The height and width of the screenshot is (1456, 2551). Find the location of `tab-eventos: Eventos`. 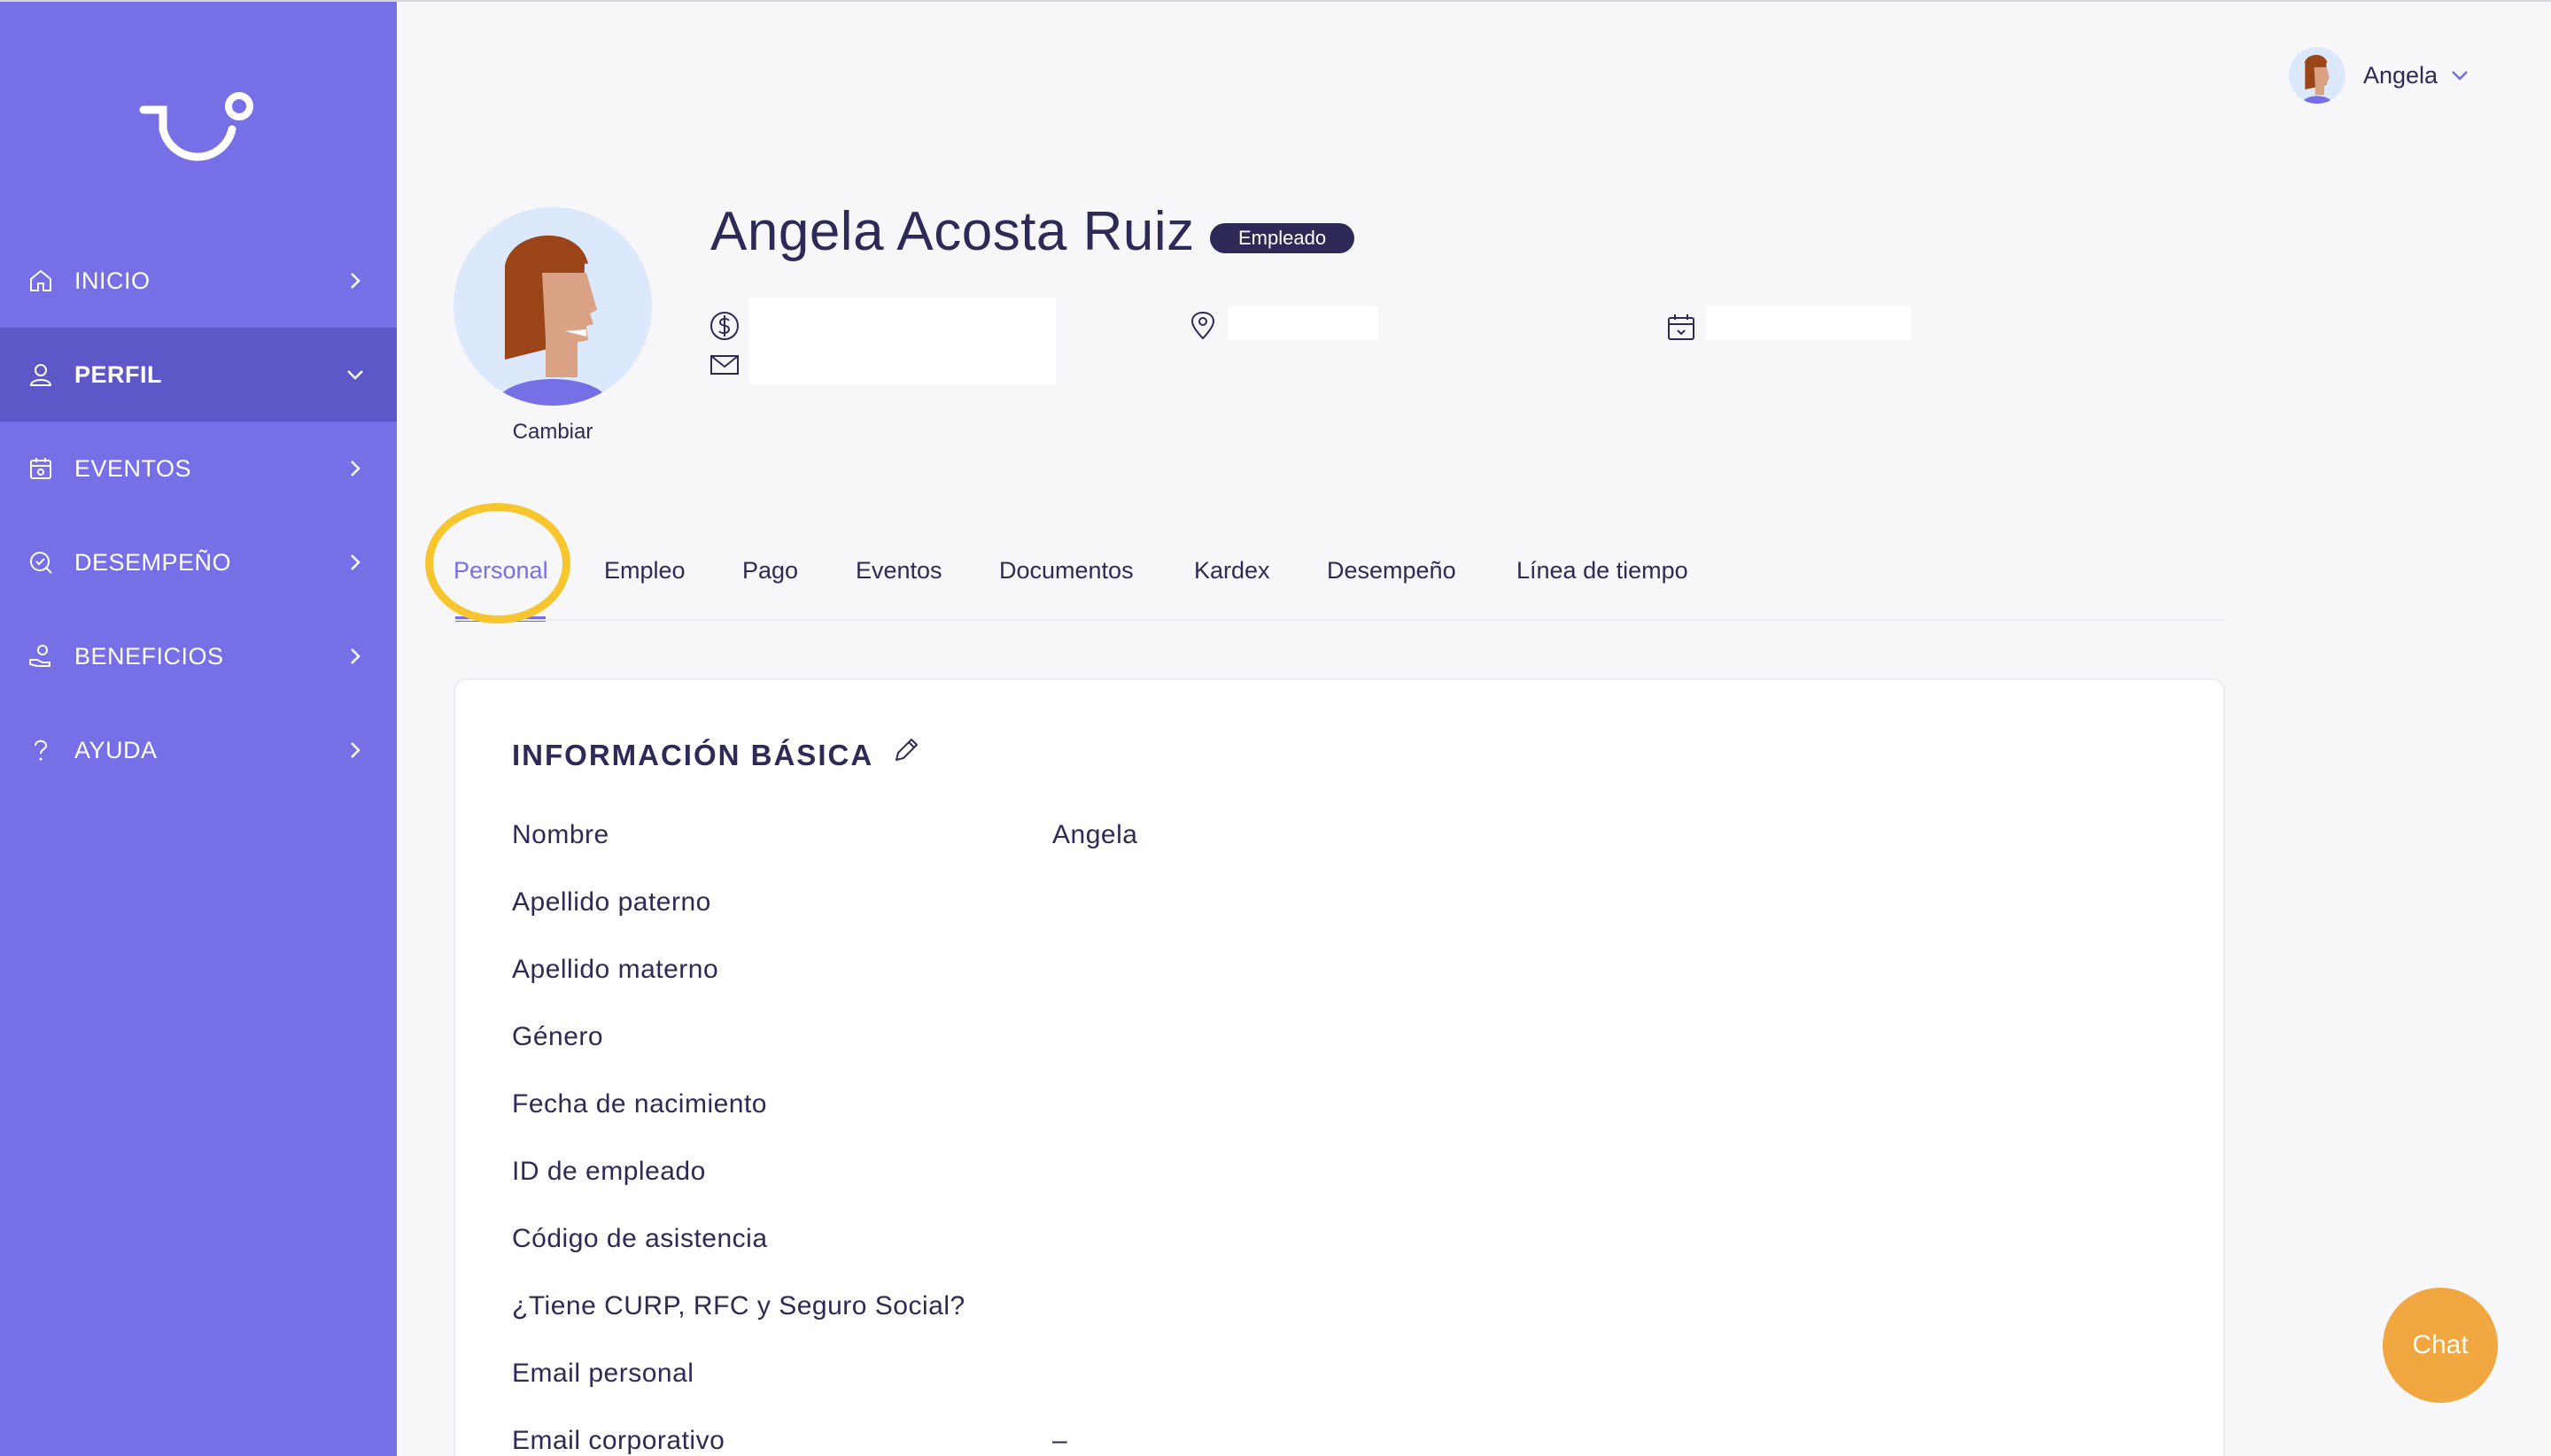

tab-eventos: Eventos is located at coordinates (899, 570).